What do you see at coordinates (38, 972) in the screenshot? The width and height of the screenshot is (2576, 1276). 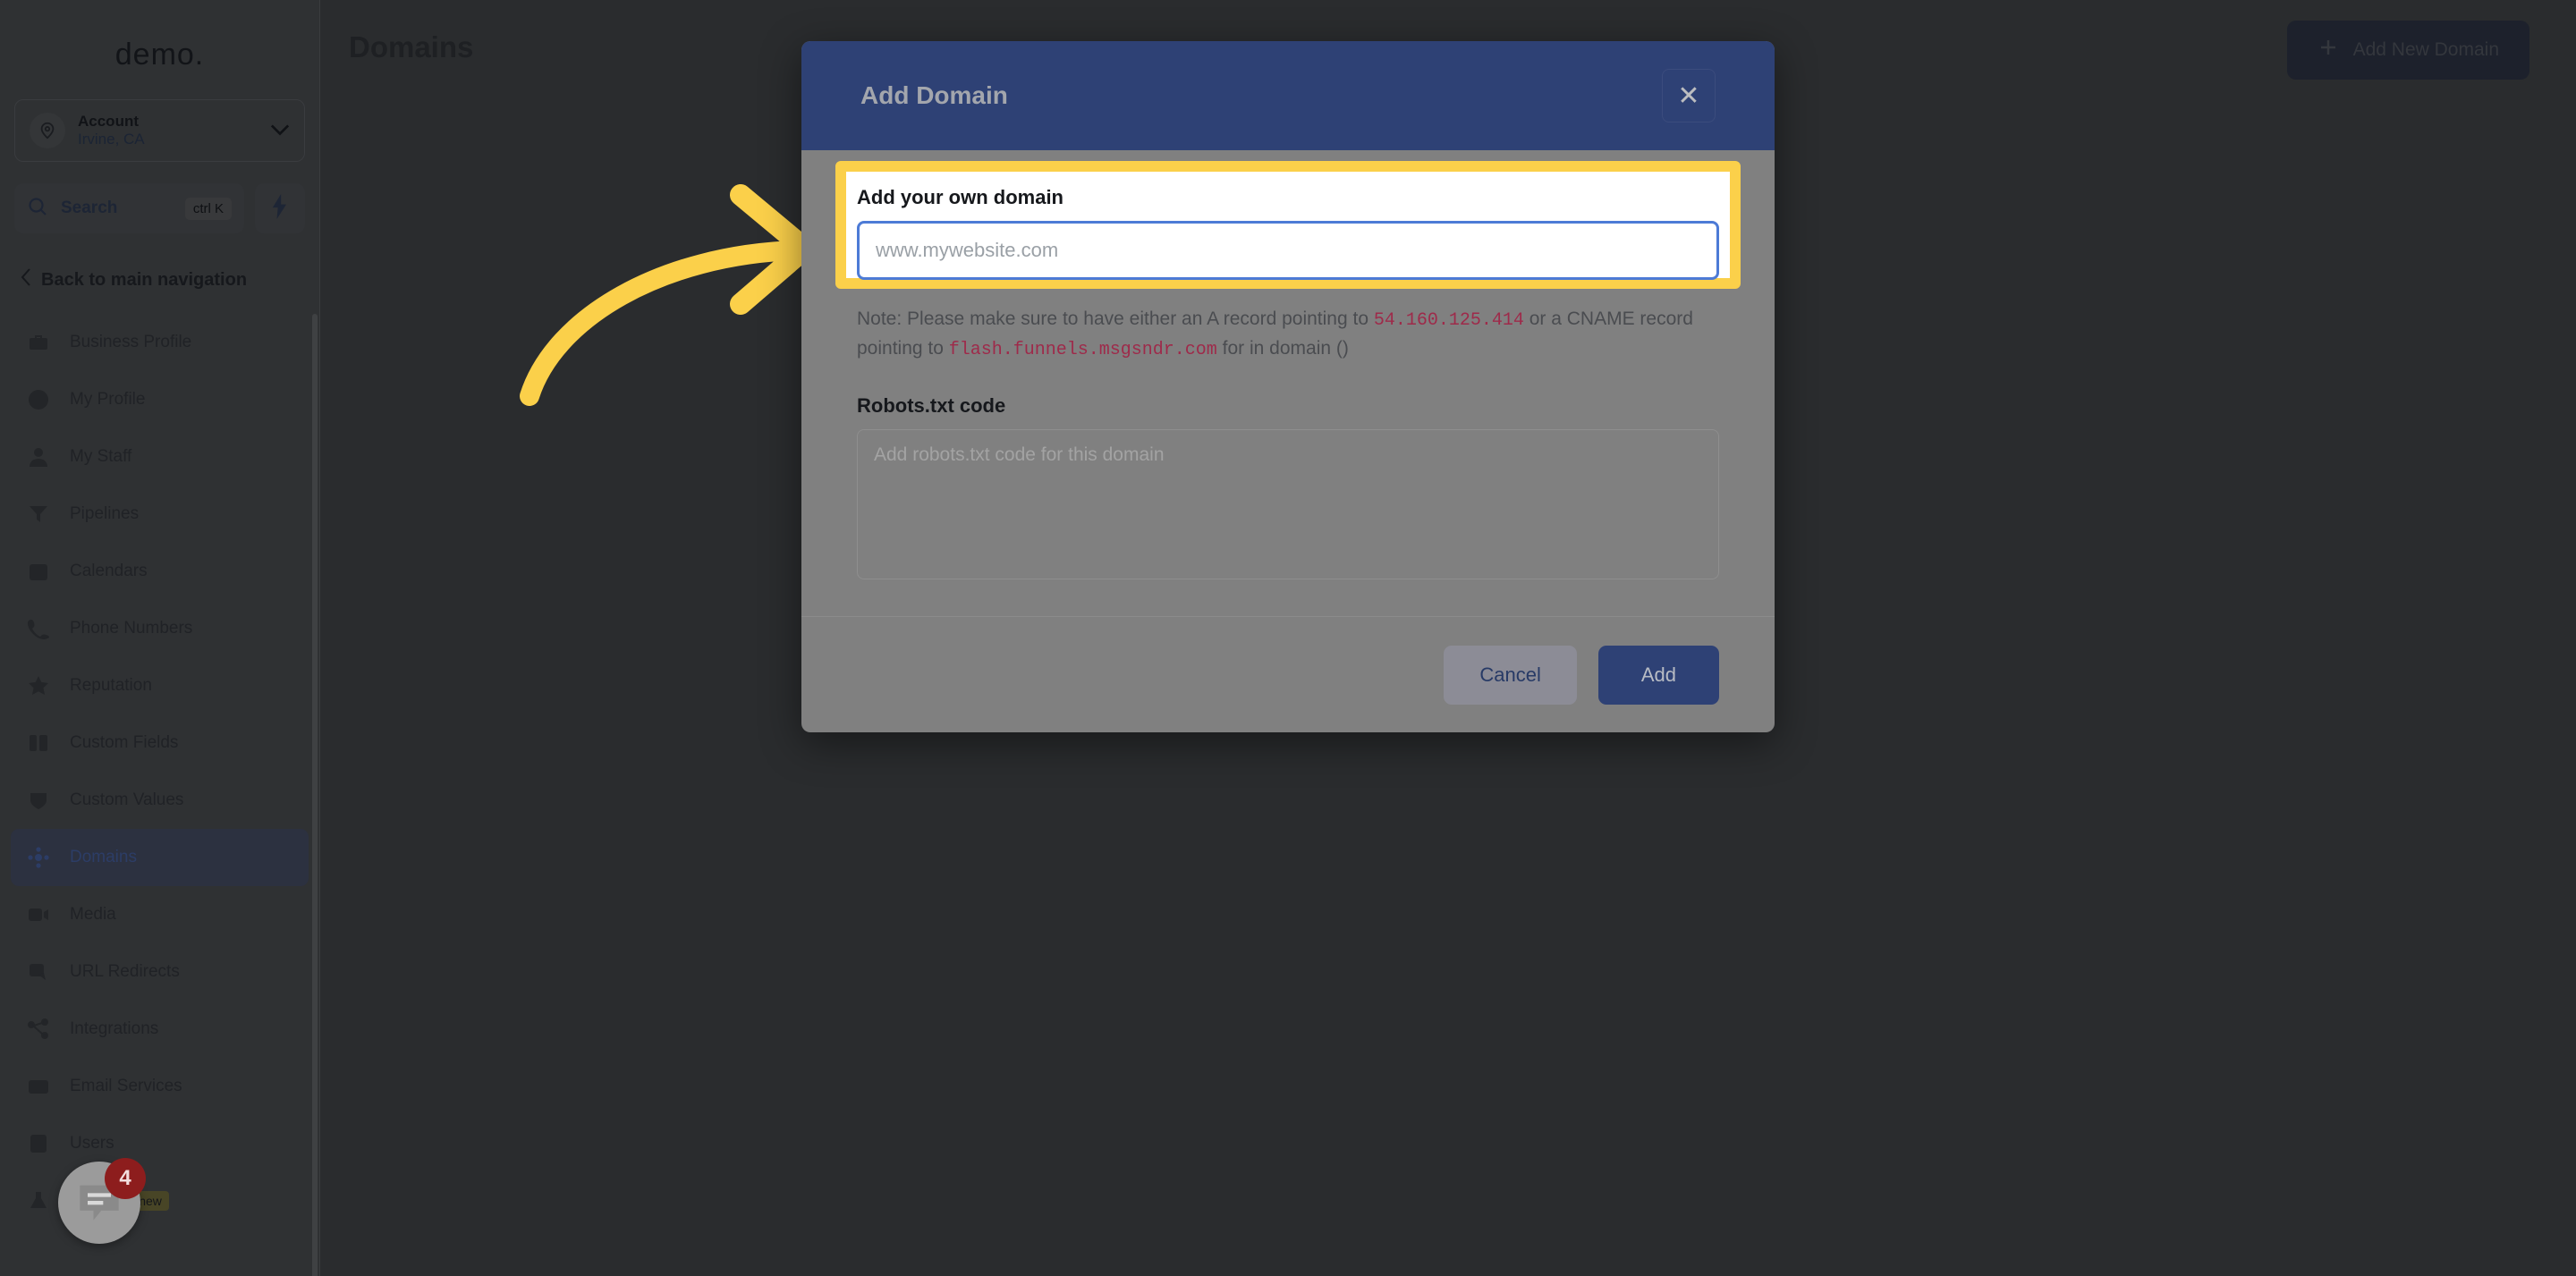 I see `redirect-icon` at bounding box center [38, 972].